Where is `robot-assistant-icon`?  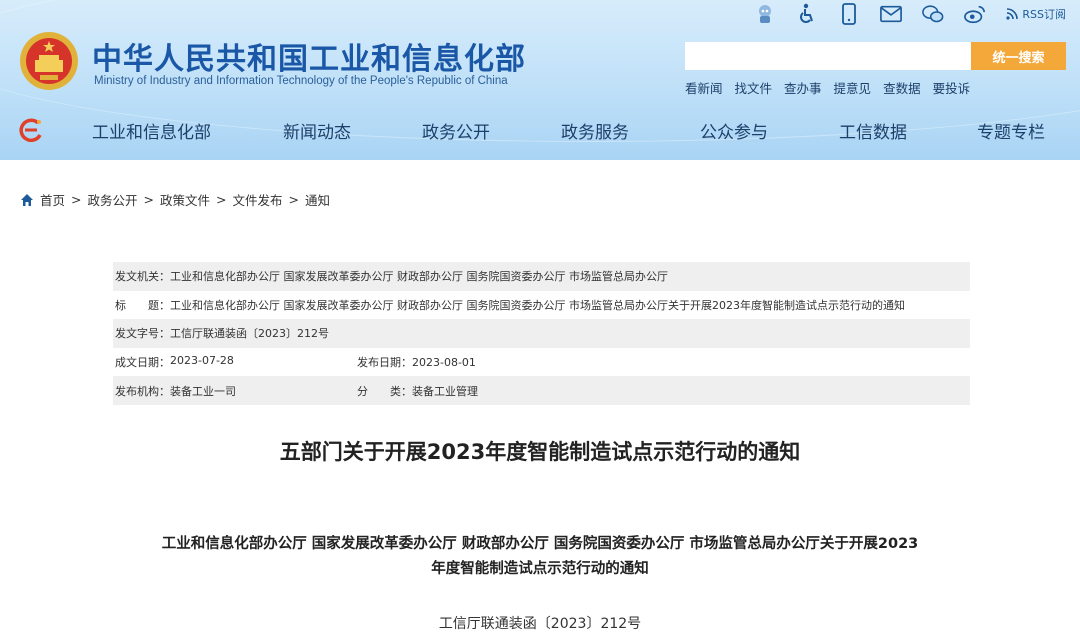 robot-assistant-icon is located at coordinates (765, 14).